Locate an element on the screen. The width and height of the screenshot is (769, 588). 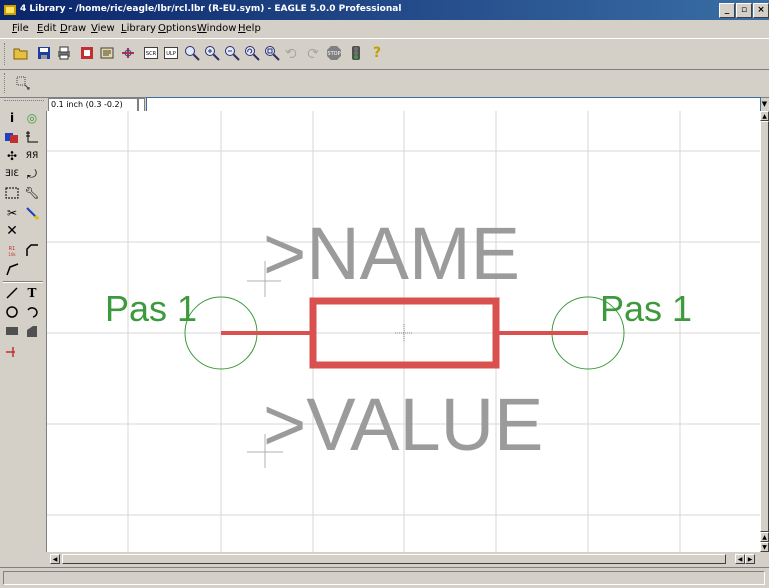
redo-icon is located at coordinates (312, 53).